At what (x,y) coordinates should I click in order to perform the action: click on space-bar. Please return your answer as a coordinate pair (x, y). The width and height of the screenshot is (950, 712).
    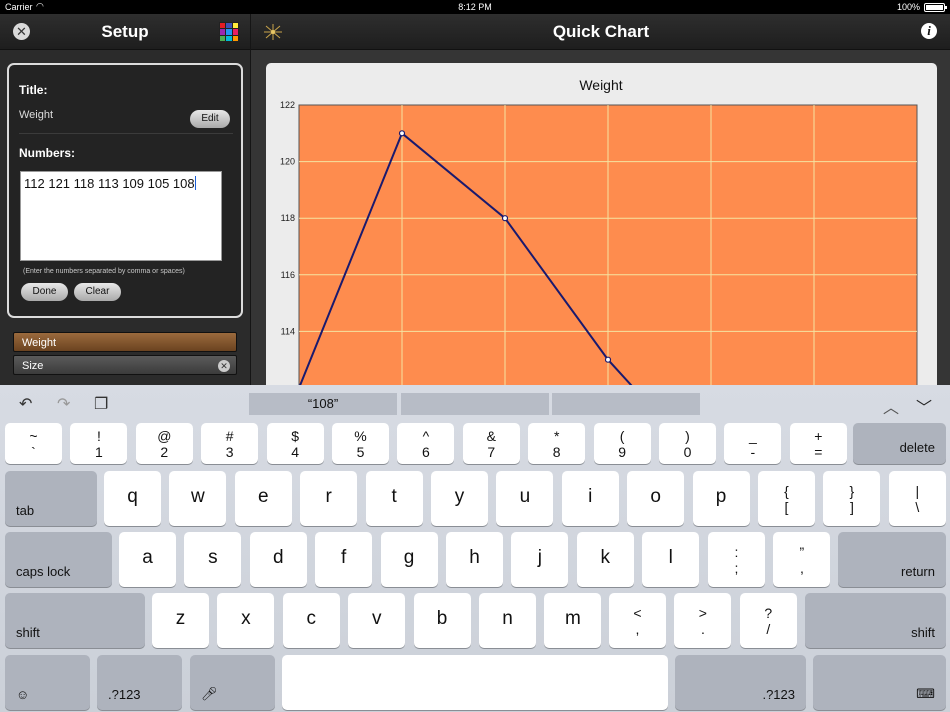
    Looking at the image, I should click on (475, 682).